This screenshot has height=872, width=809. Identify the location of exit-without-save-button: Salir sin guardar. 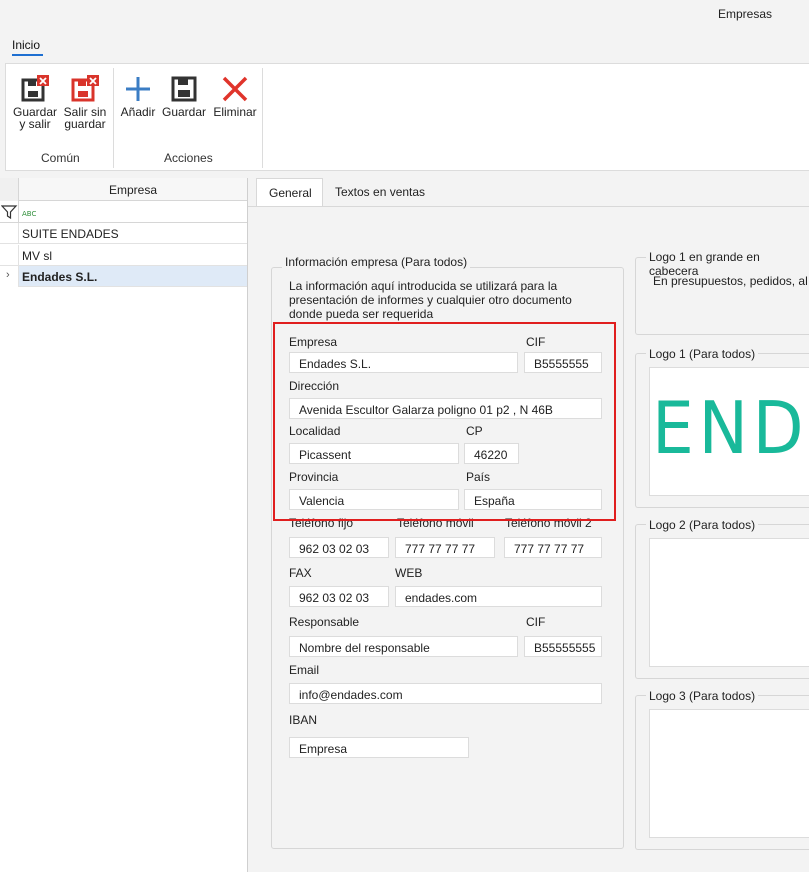
(85, 102).